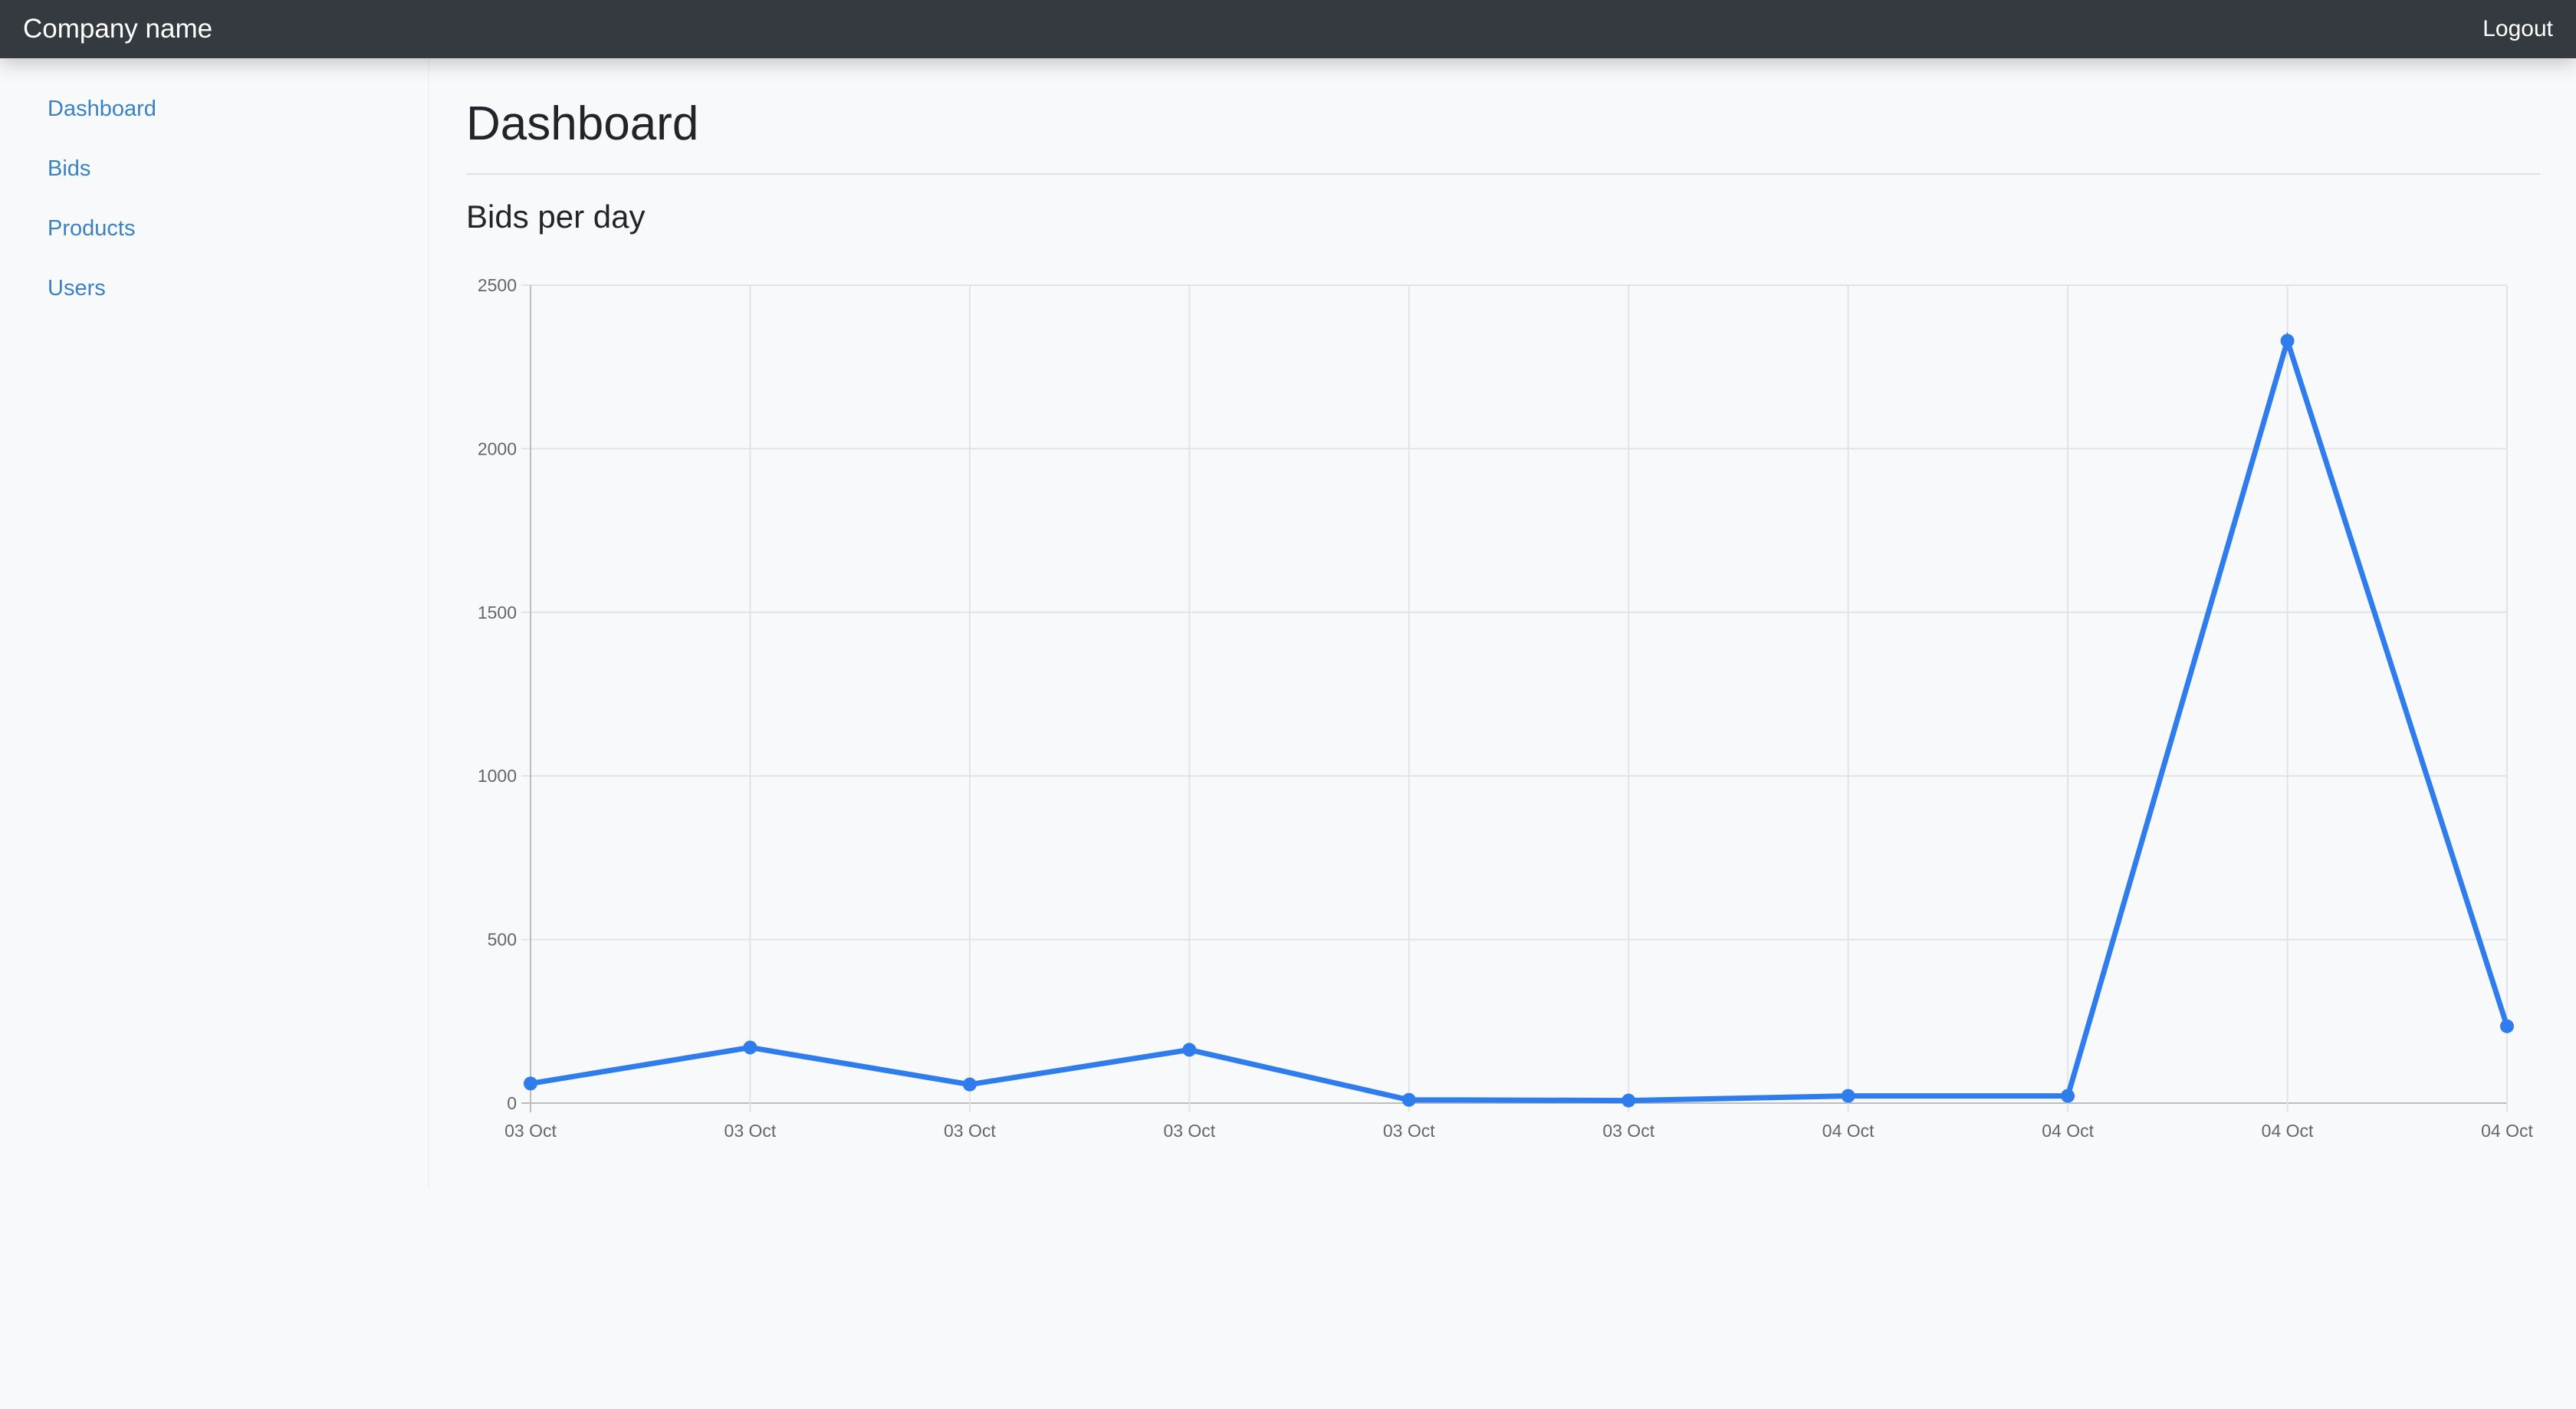 The height and width of the screenshot is (1409, 2576). Describe the element at coordinates (2517, 29) in the screenshot. I see `logout-link: Logout` at that location.